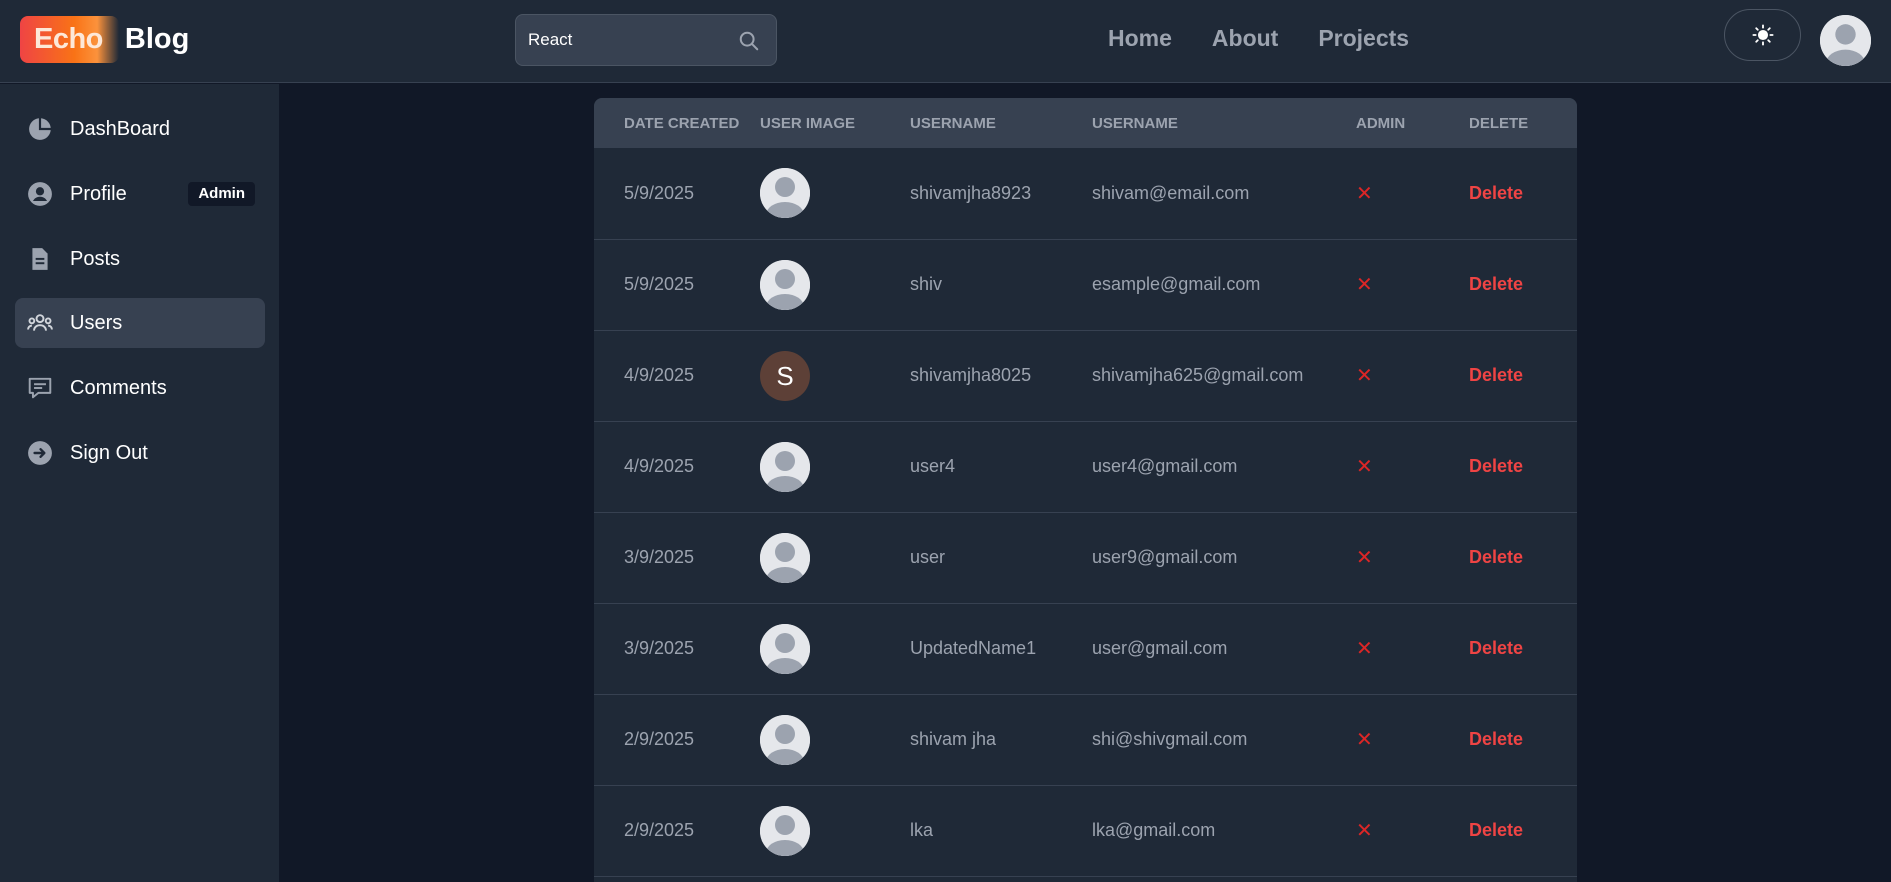 Image resolution: width=1891 pixels, height=882 pixels. Describe the element at coordinates (682, 123) in the screenshot. I see `column-header-date-created: Date Created` at that location.